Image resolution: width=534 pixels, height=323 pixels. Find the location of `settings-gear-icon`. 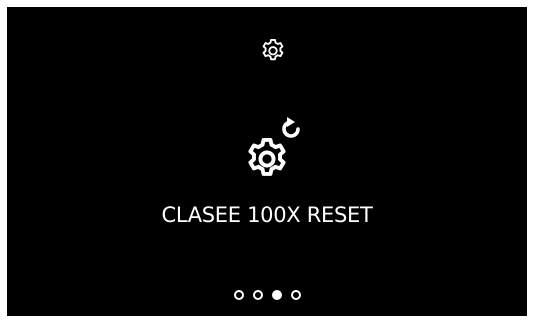

settings-gear-icon is located at coordinates (273, 51).